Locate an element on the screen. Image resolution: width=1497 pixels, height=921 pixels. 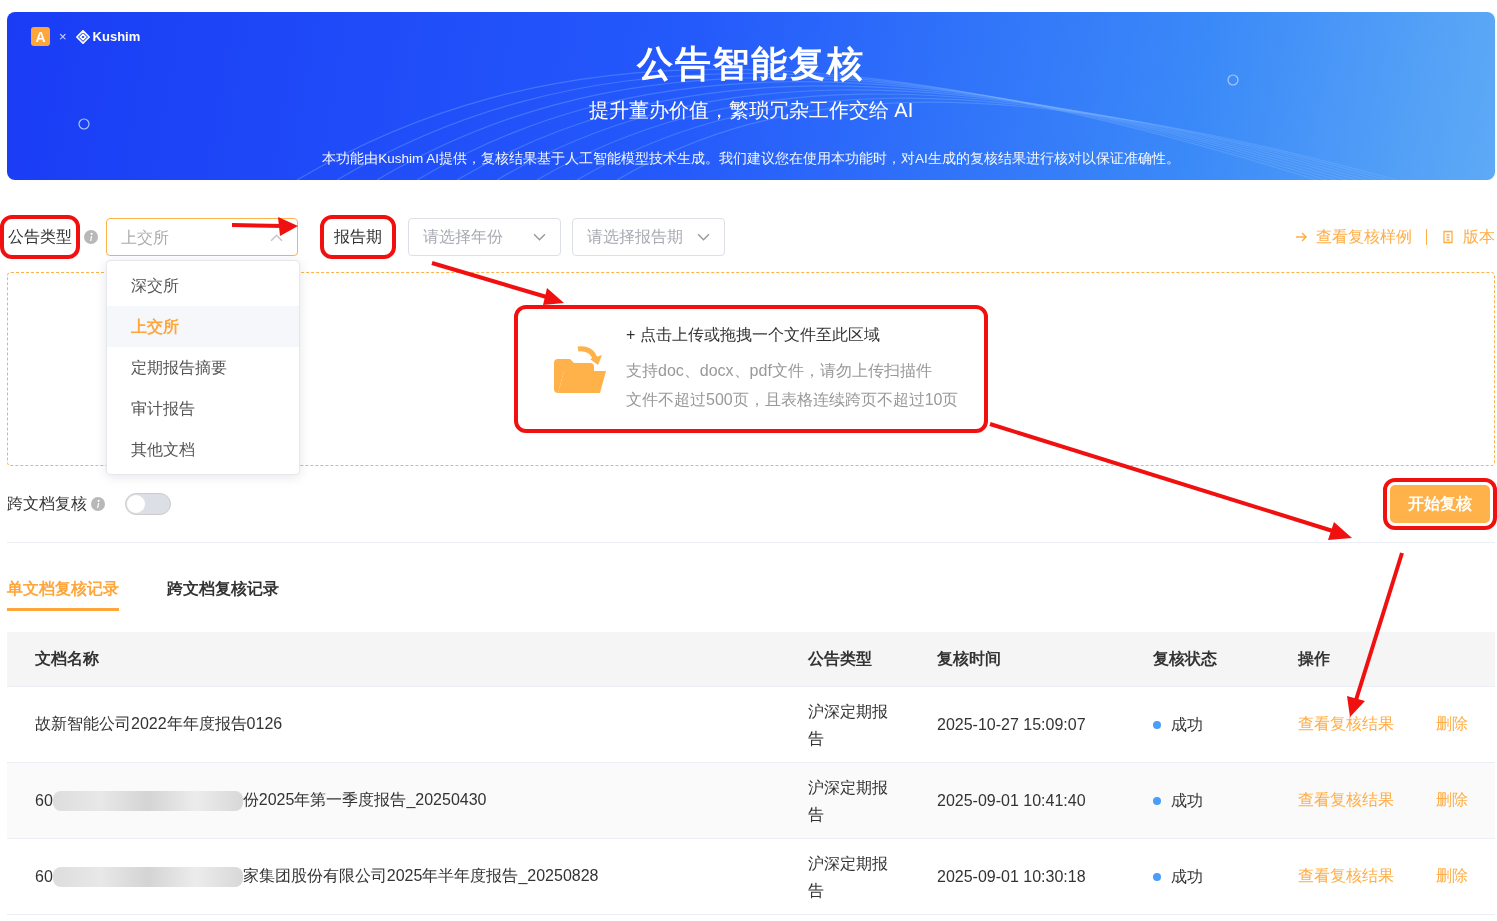
brand-name: Kushim is located at coordinates (116, 36).